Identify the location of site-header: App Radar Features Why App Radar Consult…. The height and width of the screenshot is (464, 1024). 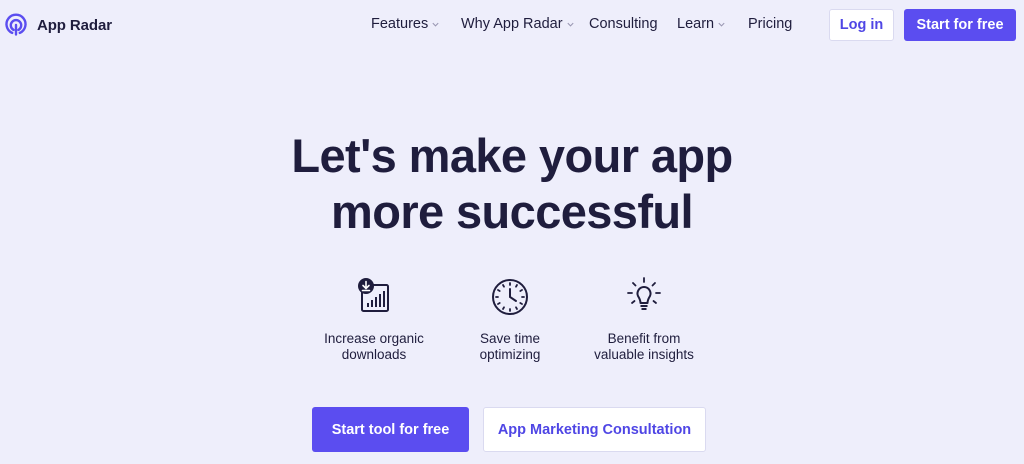
(512, 26).